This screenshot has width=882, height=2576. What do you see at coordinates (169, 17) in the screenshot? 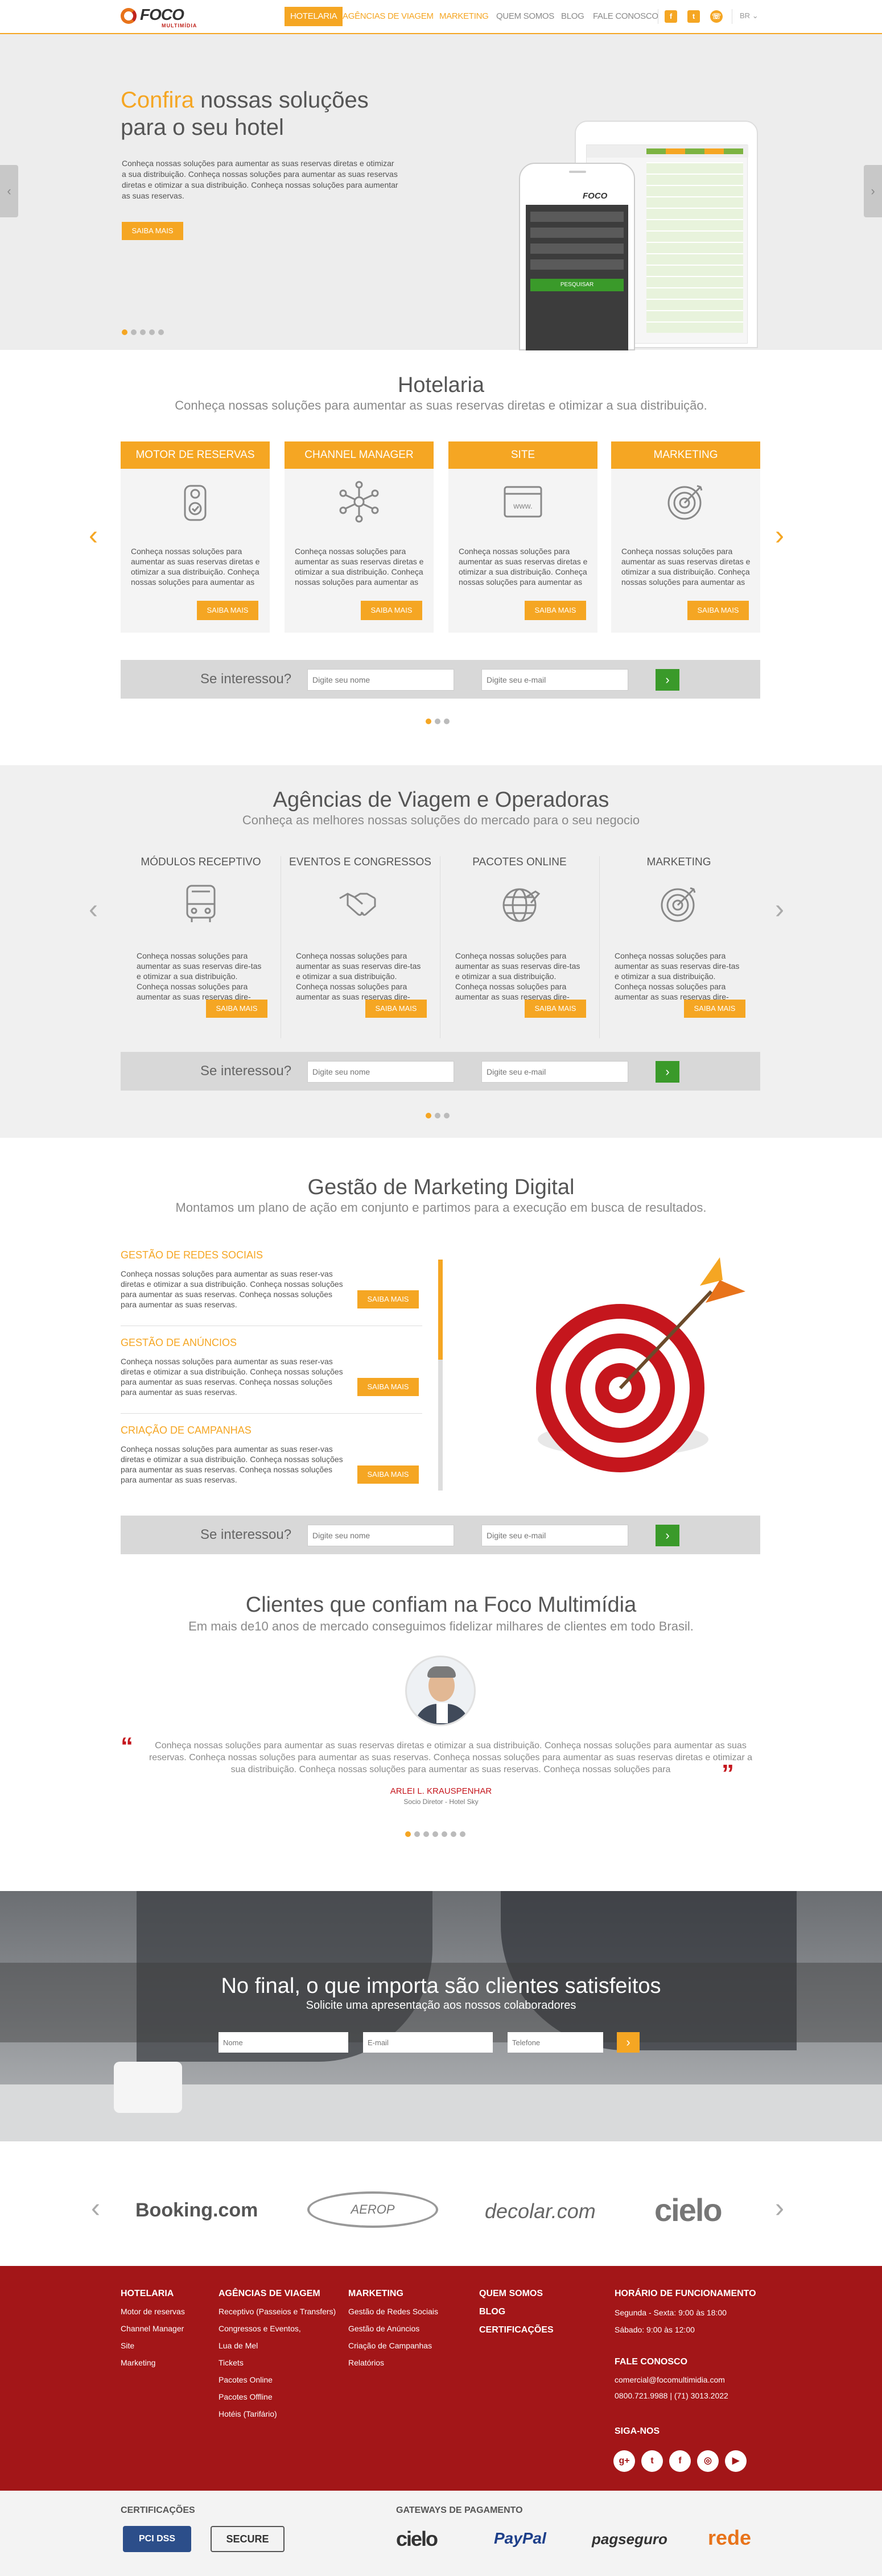
I see `logo: FOCO MULTIMÍDIA` at bounding box center [169, 17].